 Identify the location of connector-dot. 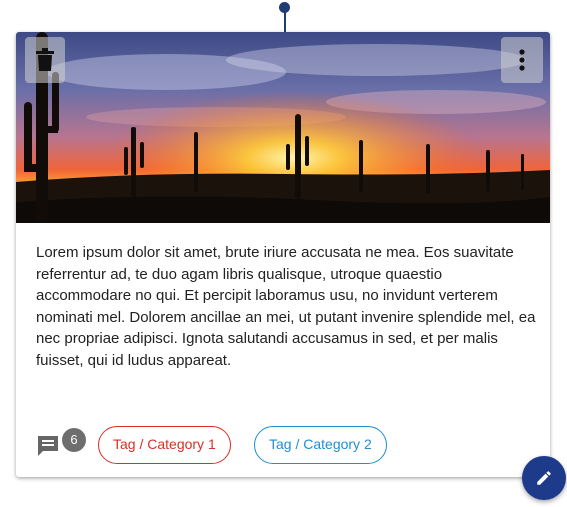
(284, 7).